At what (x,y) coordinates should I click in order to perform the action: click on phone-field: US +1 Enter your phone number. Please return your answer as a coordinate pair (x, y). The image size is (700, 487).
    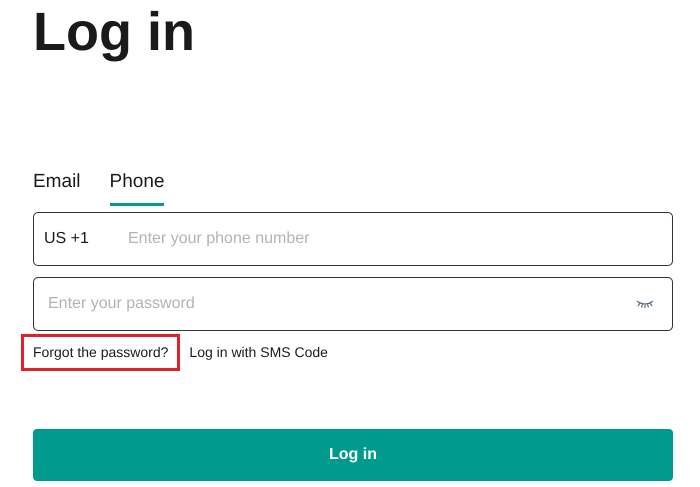
    Looking at the image, I should click on (353, 239).